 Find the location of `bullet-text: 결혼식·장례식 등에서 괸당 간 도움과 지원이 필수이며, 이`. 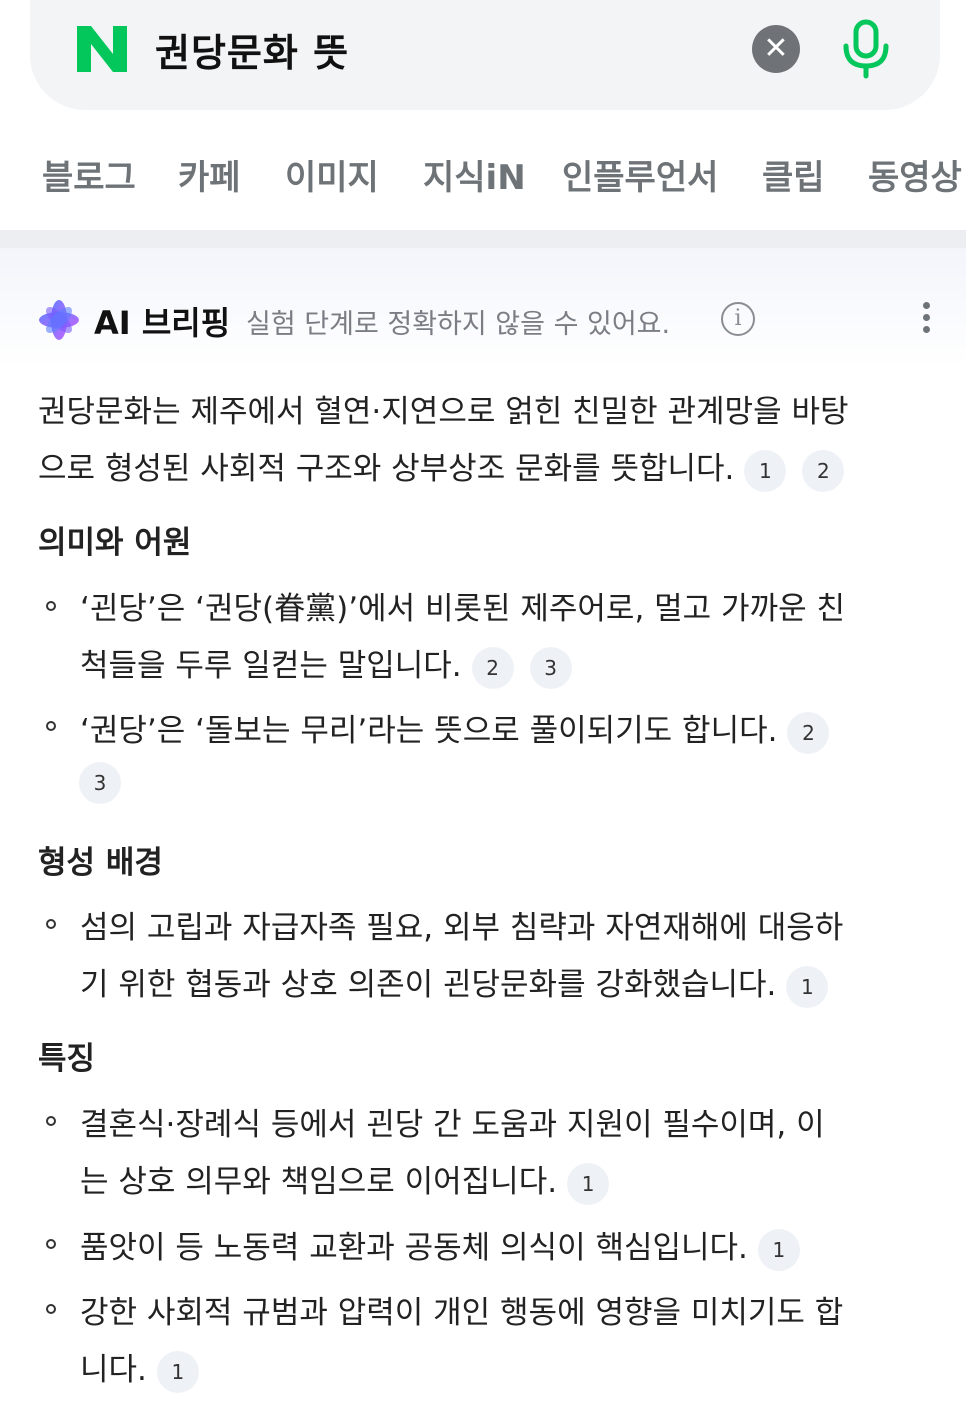

bullet-text: 결혼식·장례식 등에서 괸당 간 도움과 지원이 필수이며, 이 is located at coordinates (452, 1125).